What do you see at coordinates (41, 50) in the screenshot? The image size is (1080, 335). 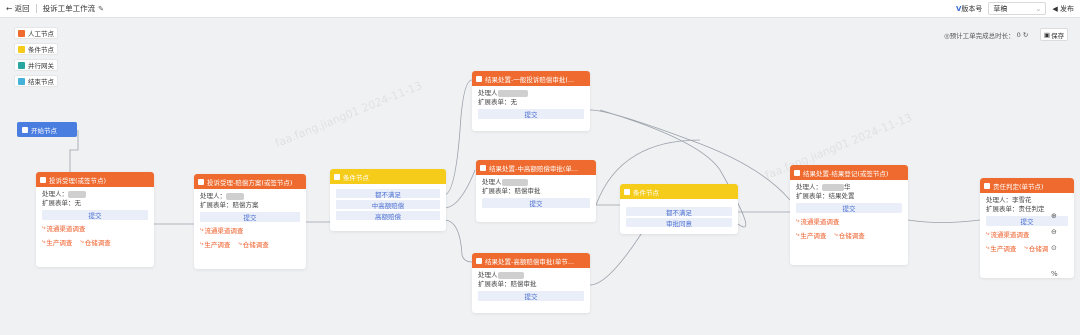 I see `legend-label: 条件节点` at bounding box center [41, 50].